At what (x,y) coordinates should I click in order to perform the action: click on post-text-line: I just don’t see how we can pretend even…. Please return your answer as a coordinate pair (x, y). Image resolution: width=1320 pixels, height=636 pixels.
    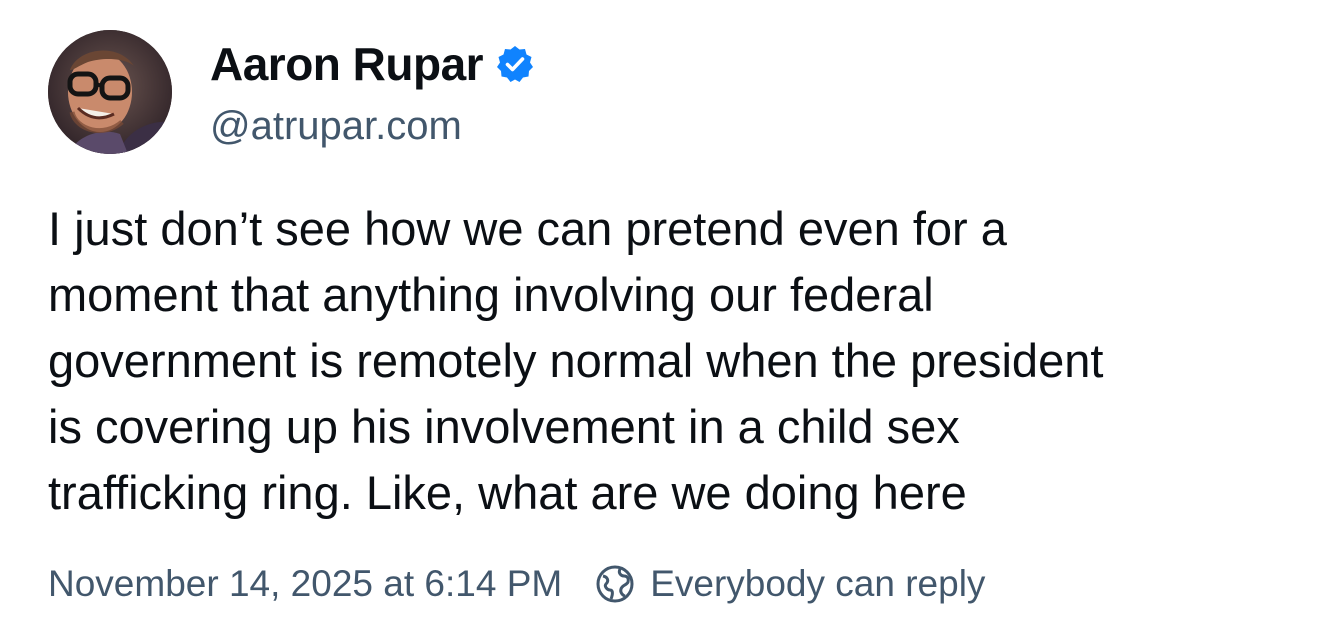
    Looking at the image, I should click on (527, 228).